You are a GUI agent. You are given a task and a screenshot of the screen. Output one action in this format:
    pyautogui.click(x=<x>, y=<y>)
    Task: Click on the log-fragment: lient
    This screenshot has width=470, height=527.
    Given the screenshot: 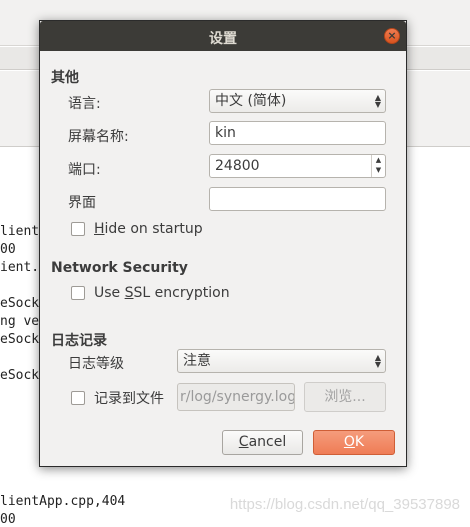 What is the action you would take?
    pyautogui.click(x=20, y=231)
    